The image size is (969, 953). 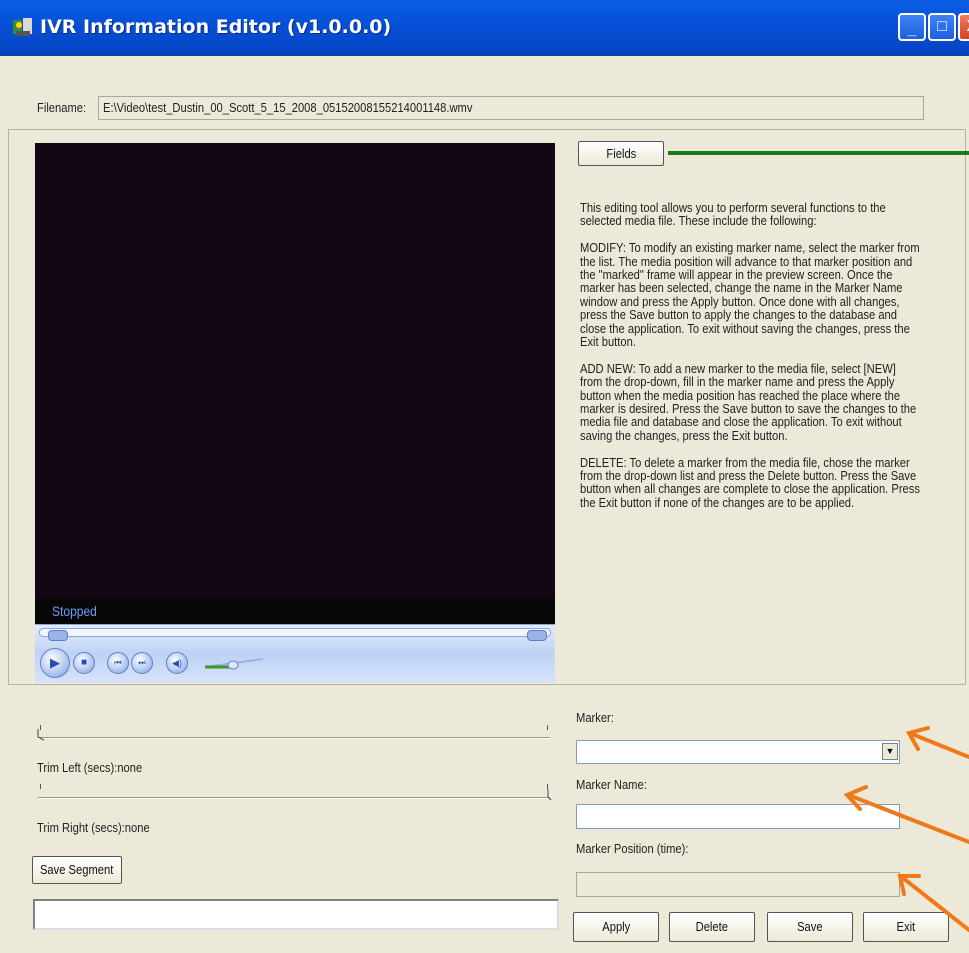 I want to click on trim-left-label: Trim Left (secs):none, so click(x=90, y=767).